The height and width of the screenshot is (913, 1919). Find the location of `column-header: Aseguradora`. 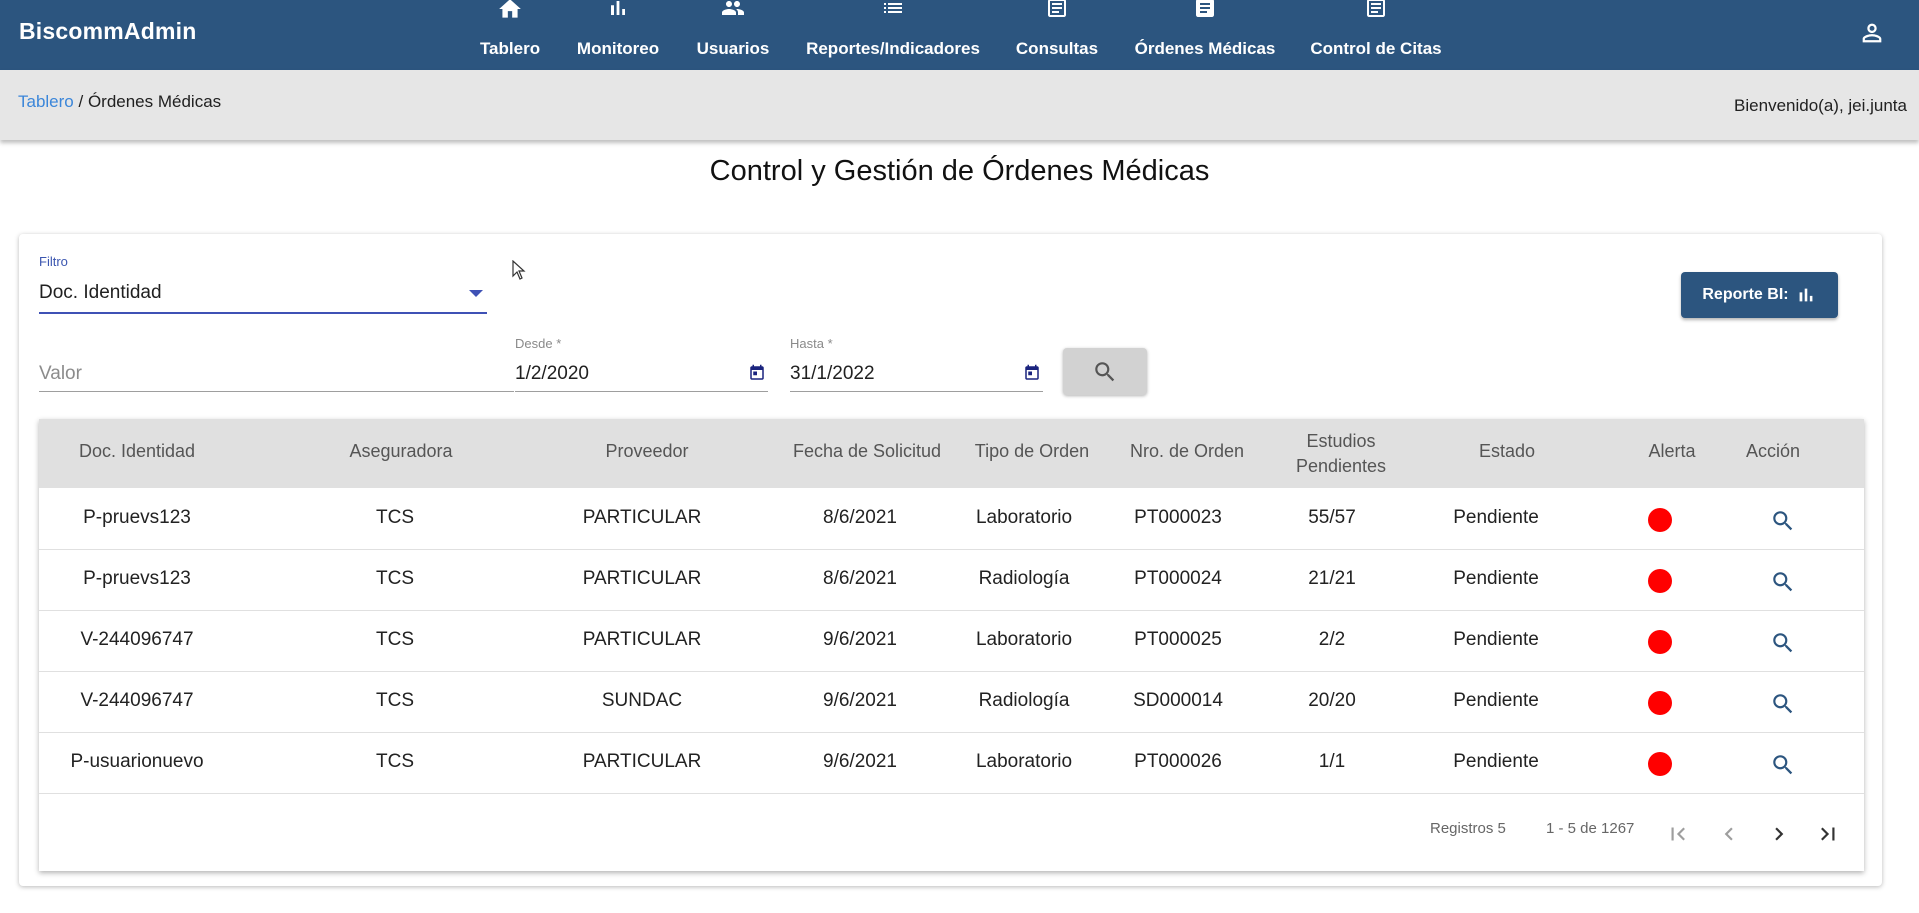

column-header: Aseguradora is located at coordinates (400, 451).